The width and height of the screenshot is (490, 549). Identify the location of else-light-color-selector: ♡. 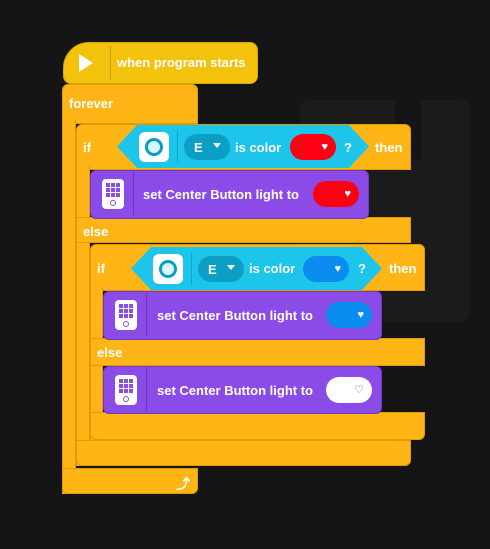
(349, 390).